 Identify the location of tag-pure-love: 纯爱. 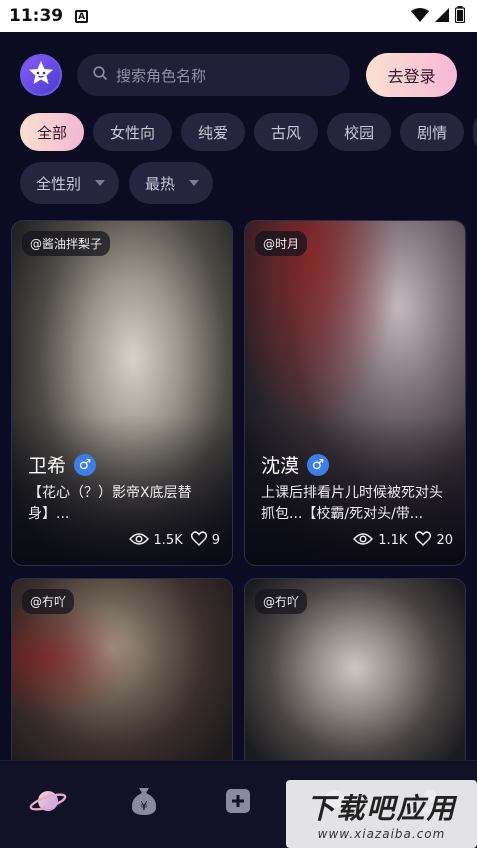
(213, 132).